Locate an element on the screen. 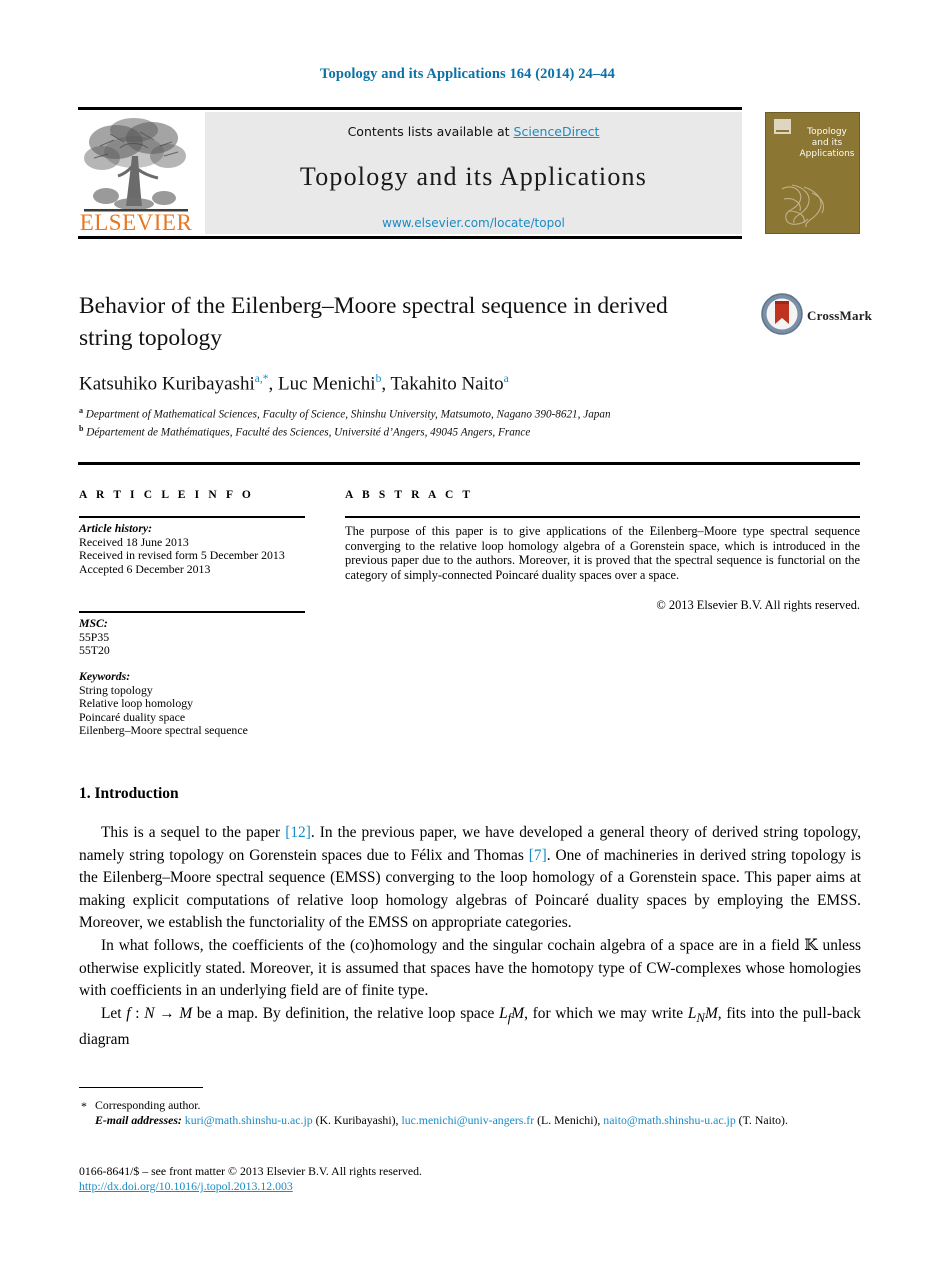  keyword-item: Poincaré duality space is located at coordinates (132, 716).